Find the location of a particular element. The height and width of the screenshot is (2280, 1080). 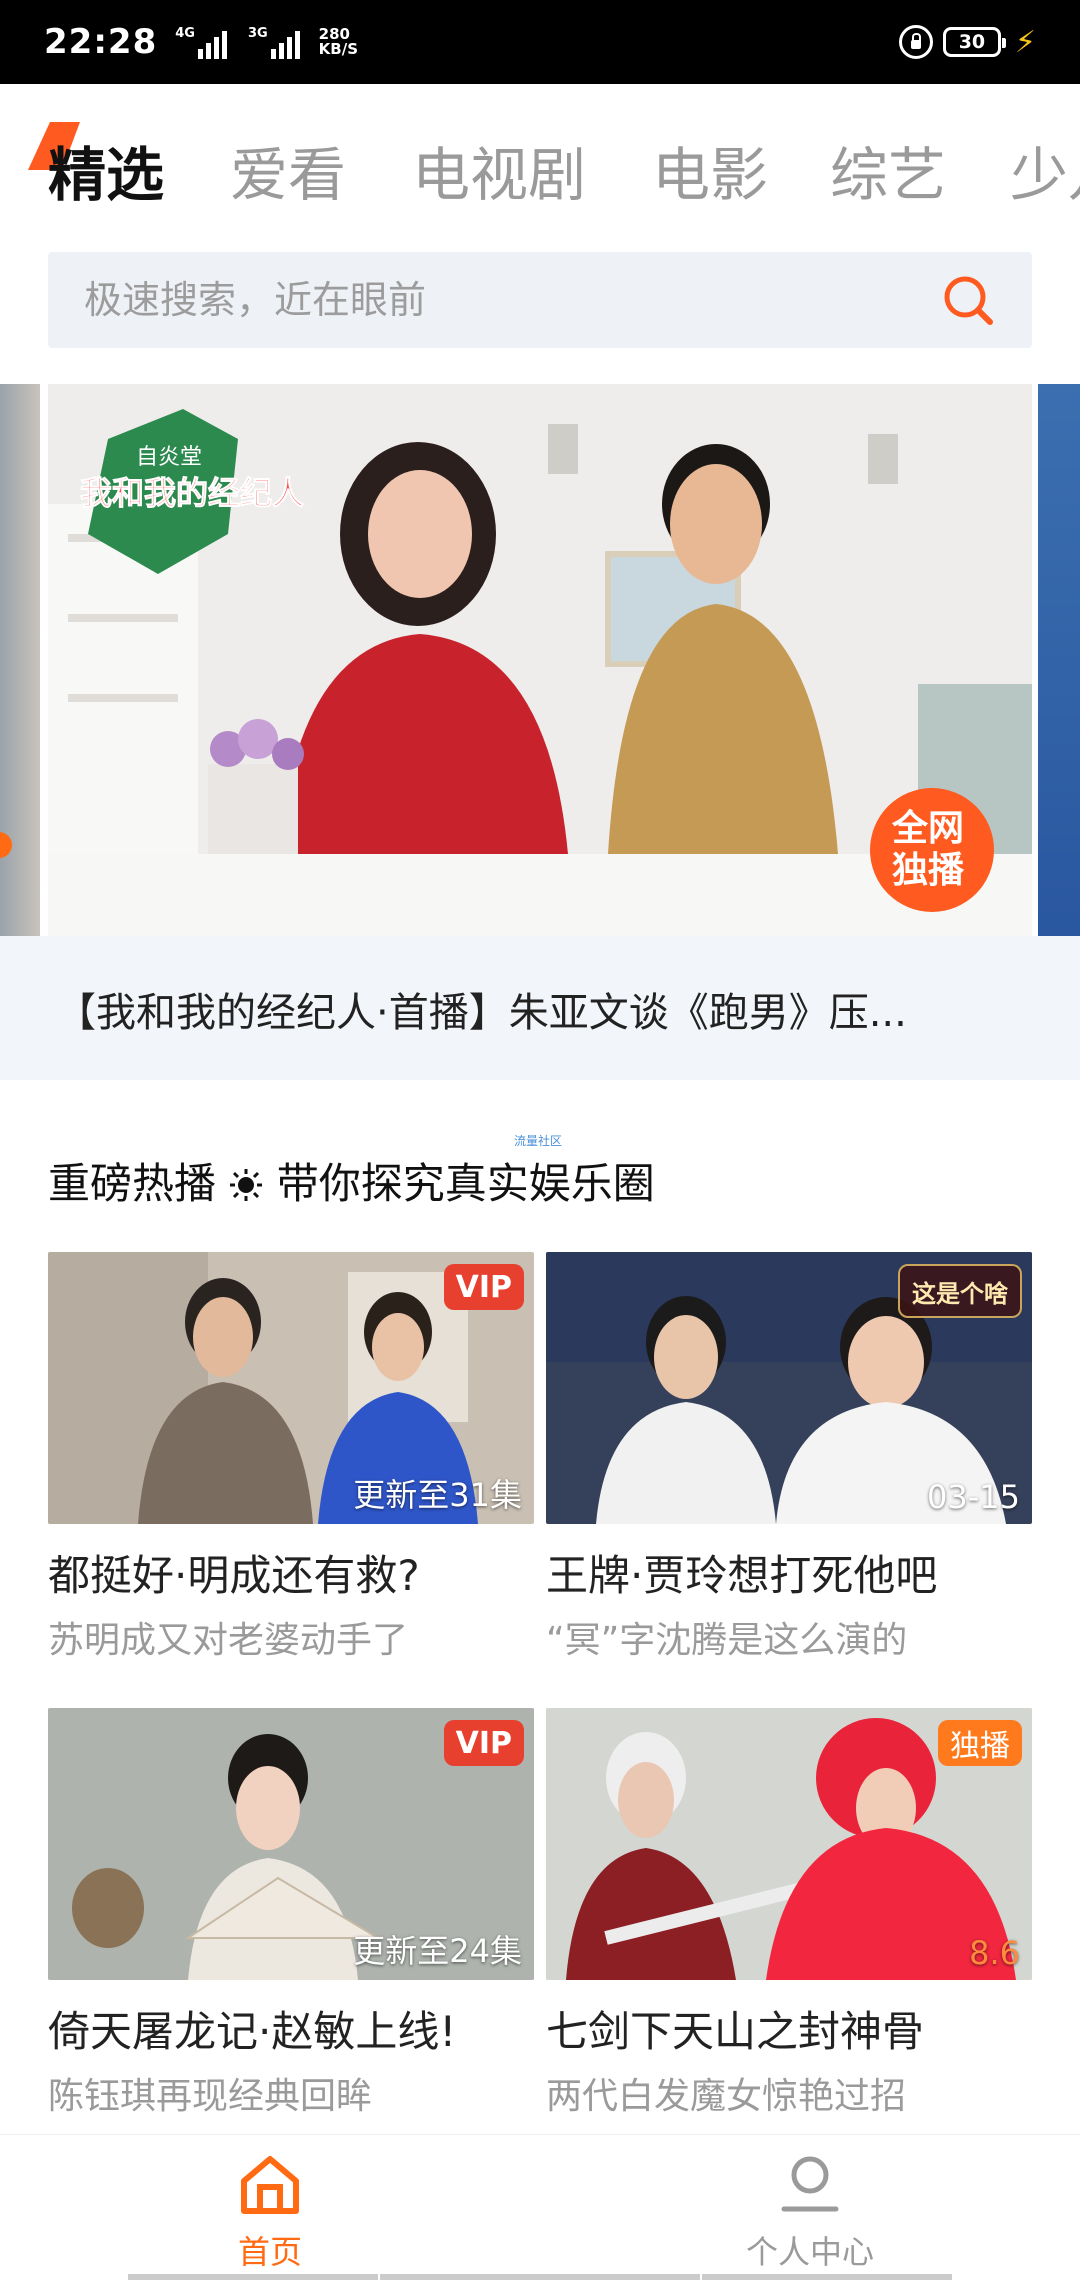

banner-badge-line2: 独播 is located at coordinates (928, 870).